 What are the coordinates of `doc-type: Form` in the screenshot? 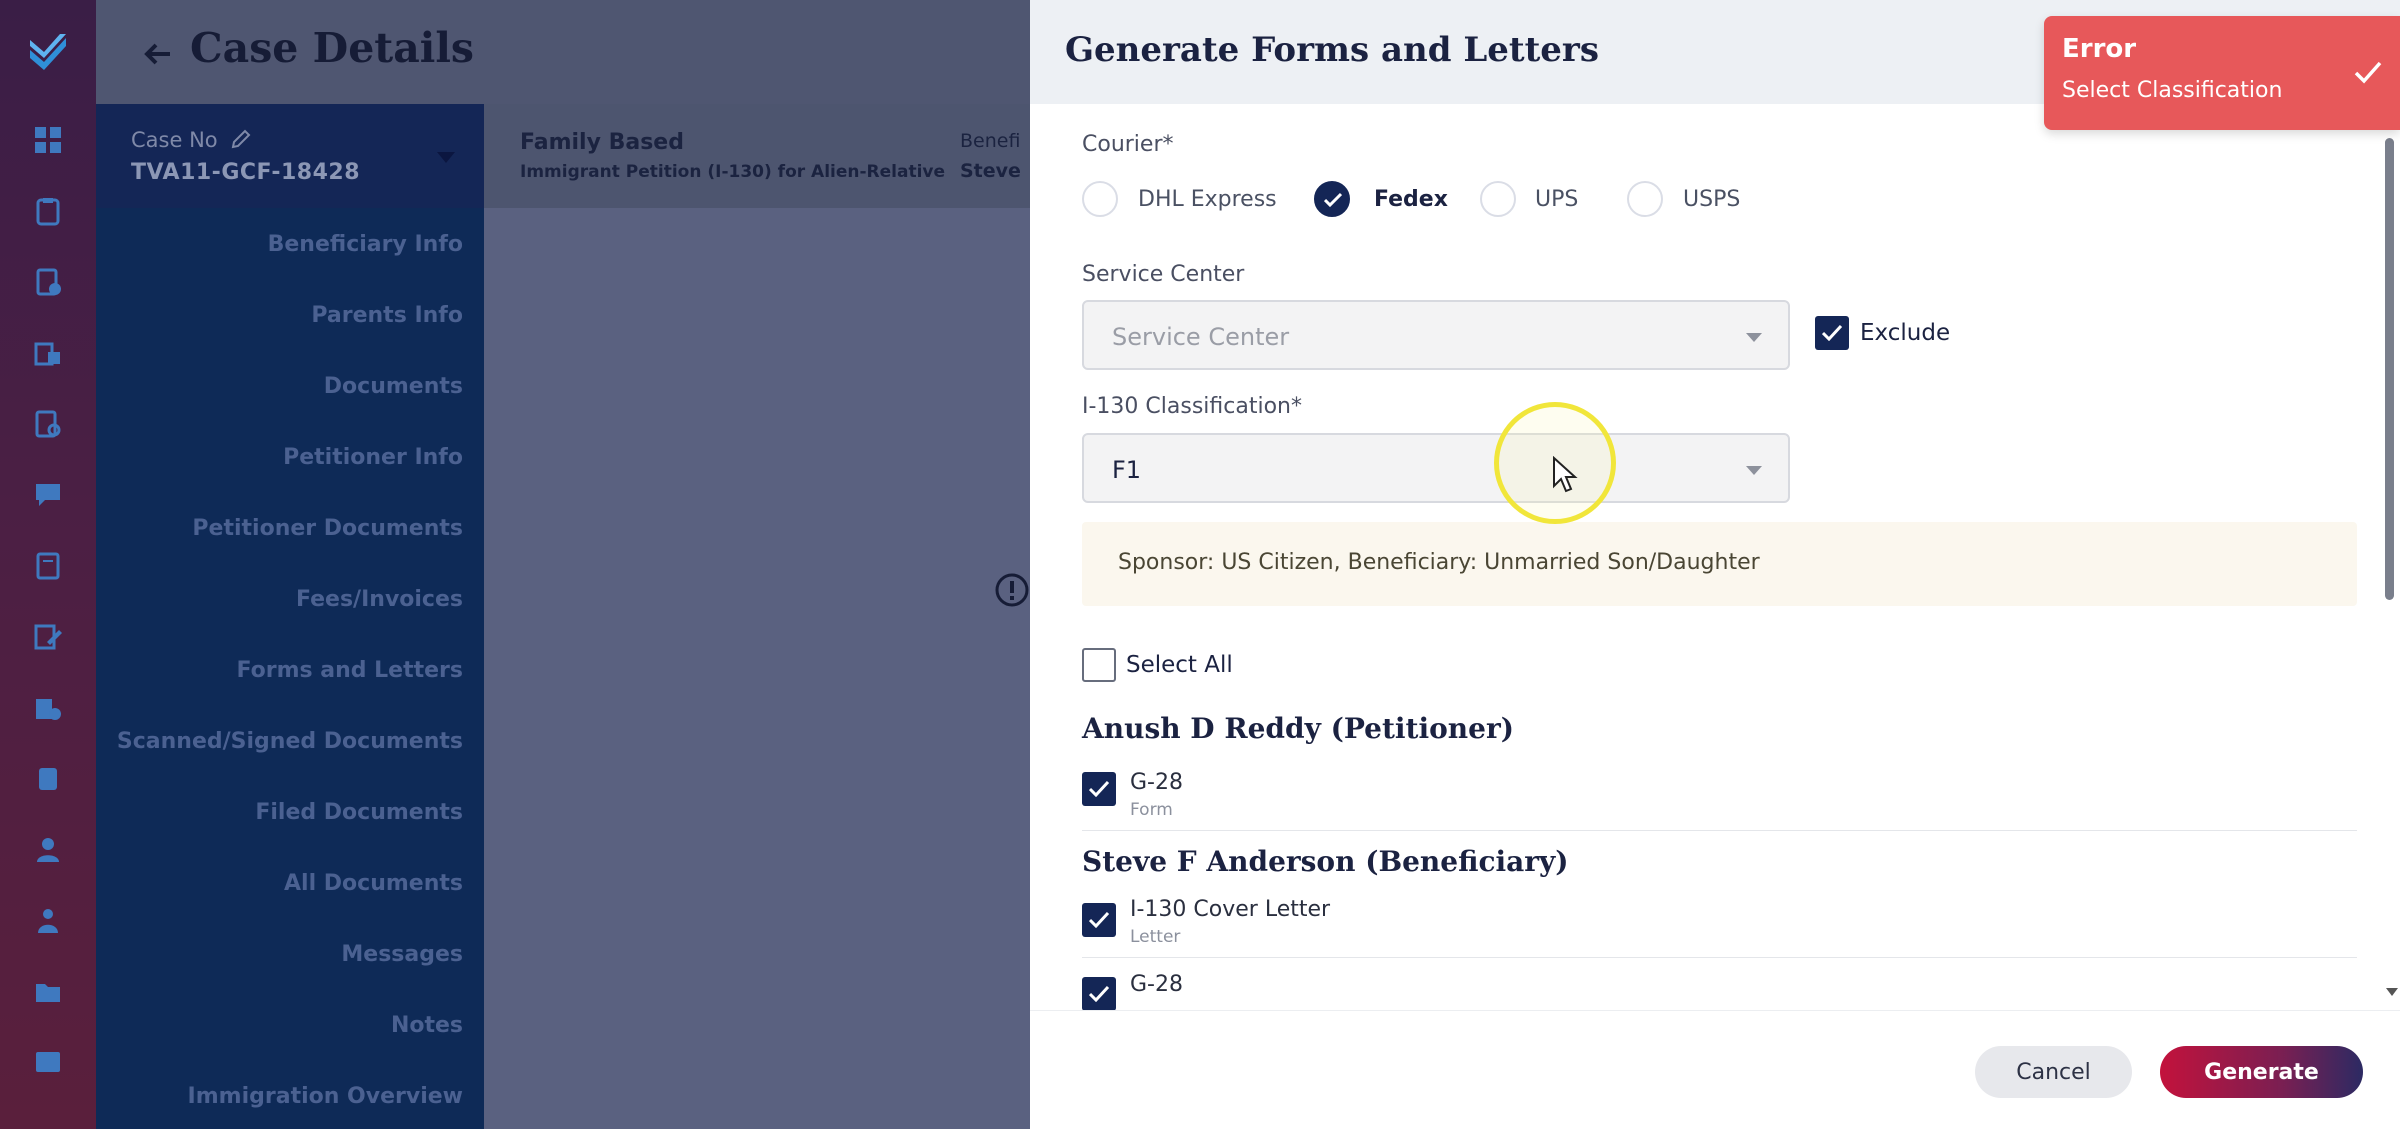 It's located at (1151, 810).